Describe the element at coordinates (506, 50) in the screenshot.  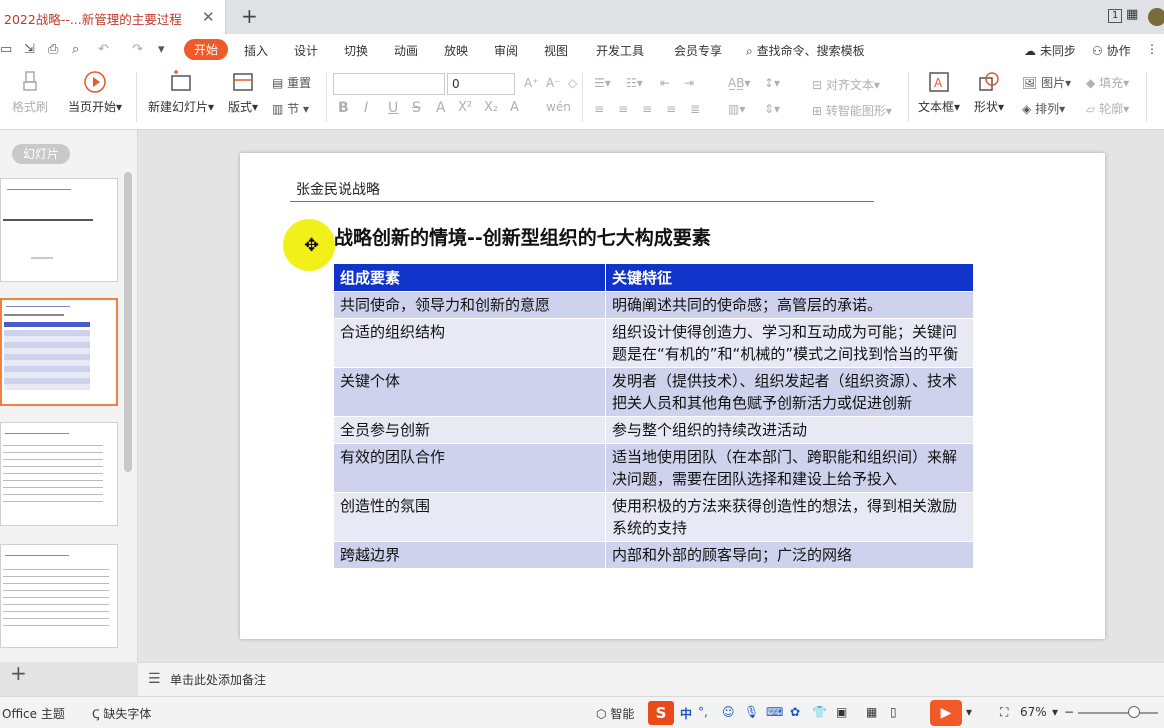
I see `menu-review: 审阅` at that location.